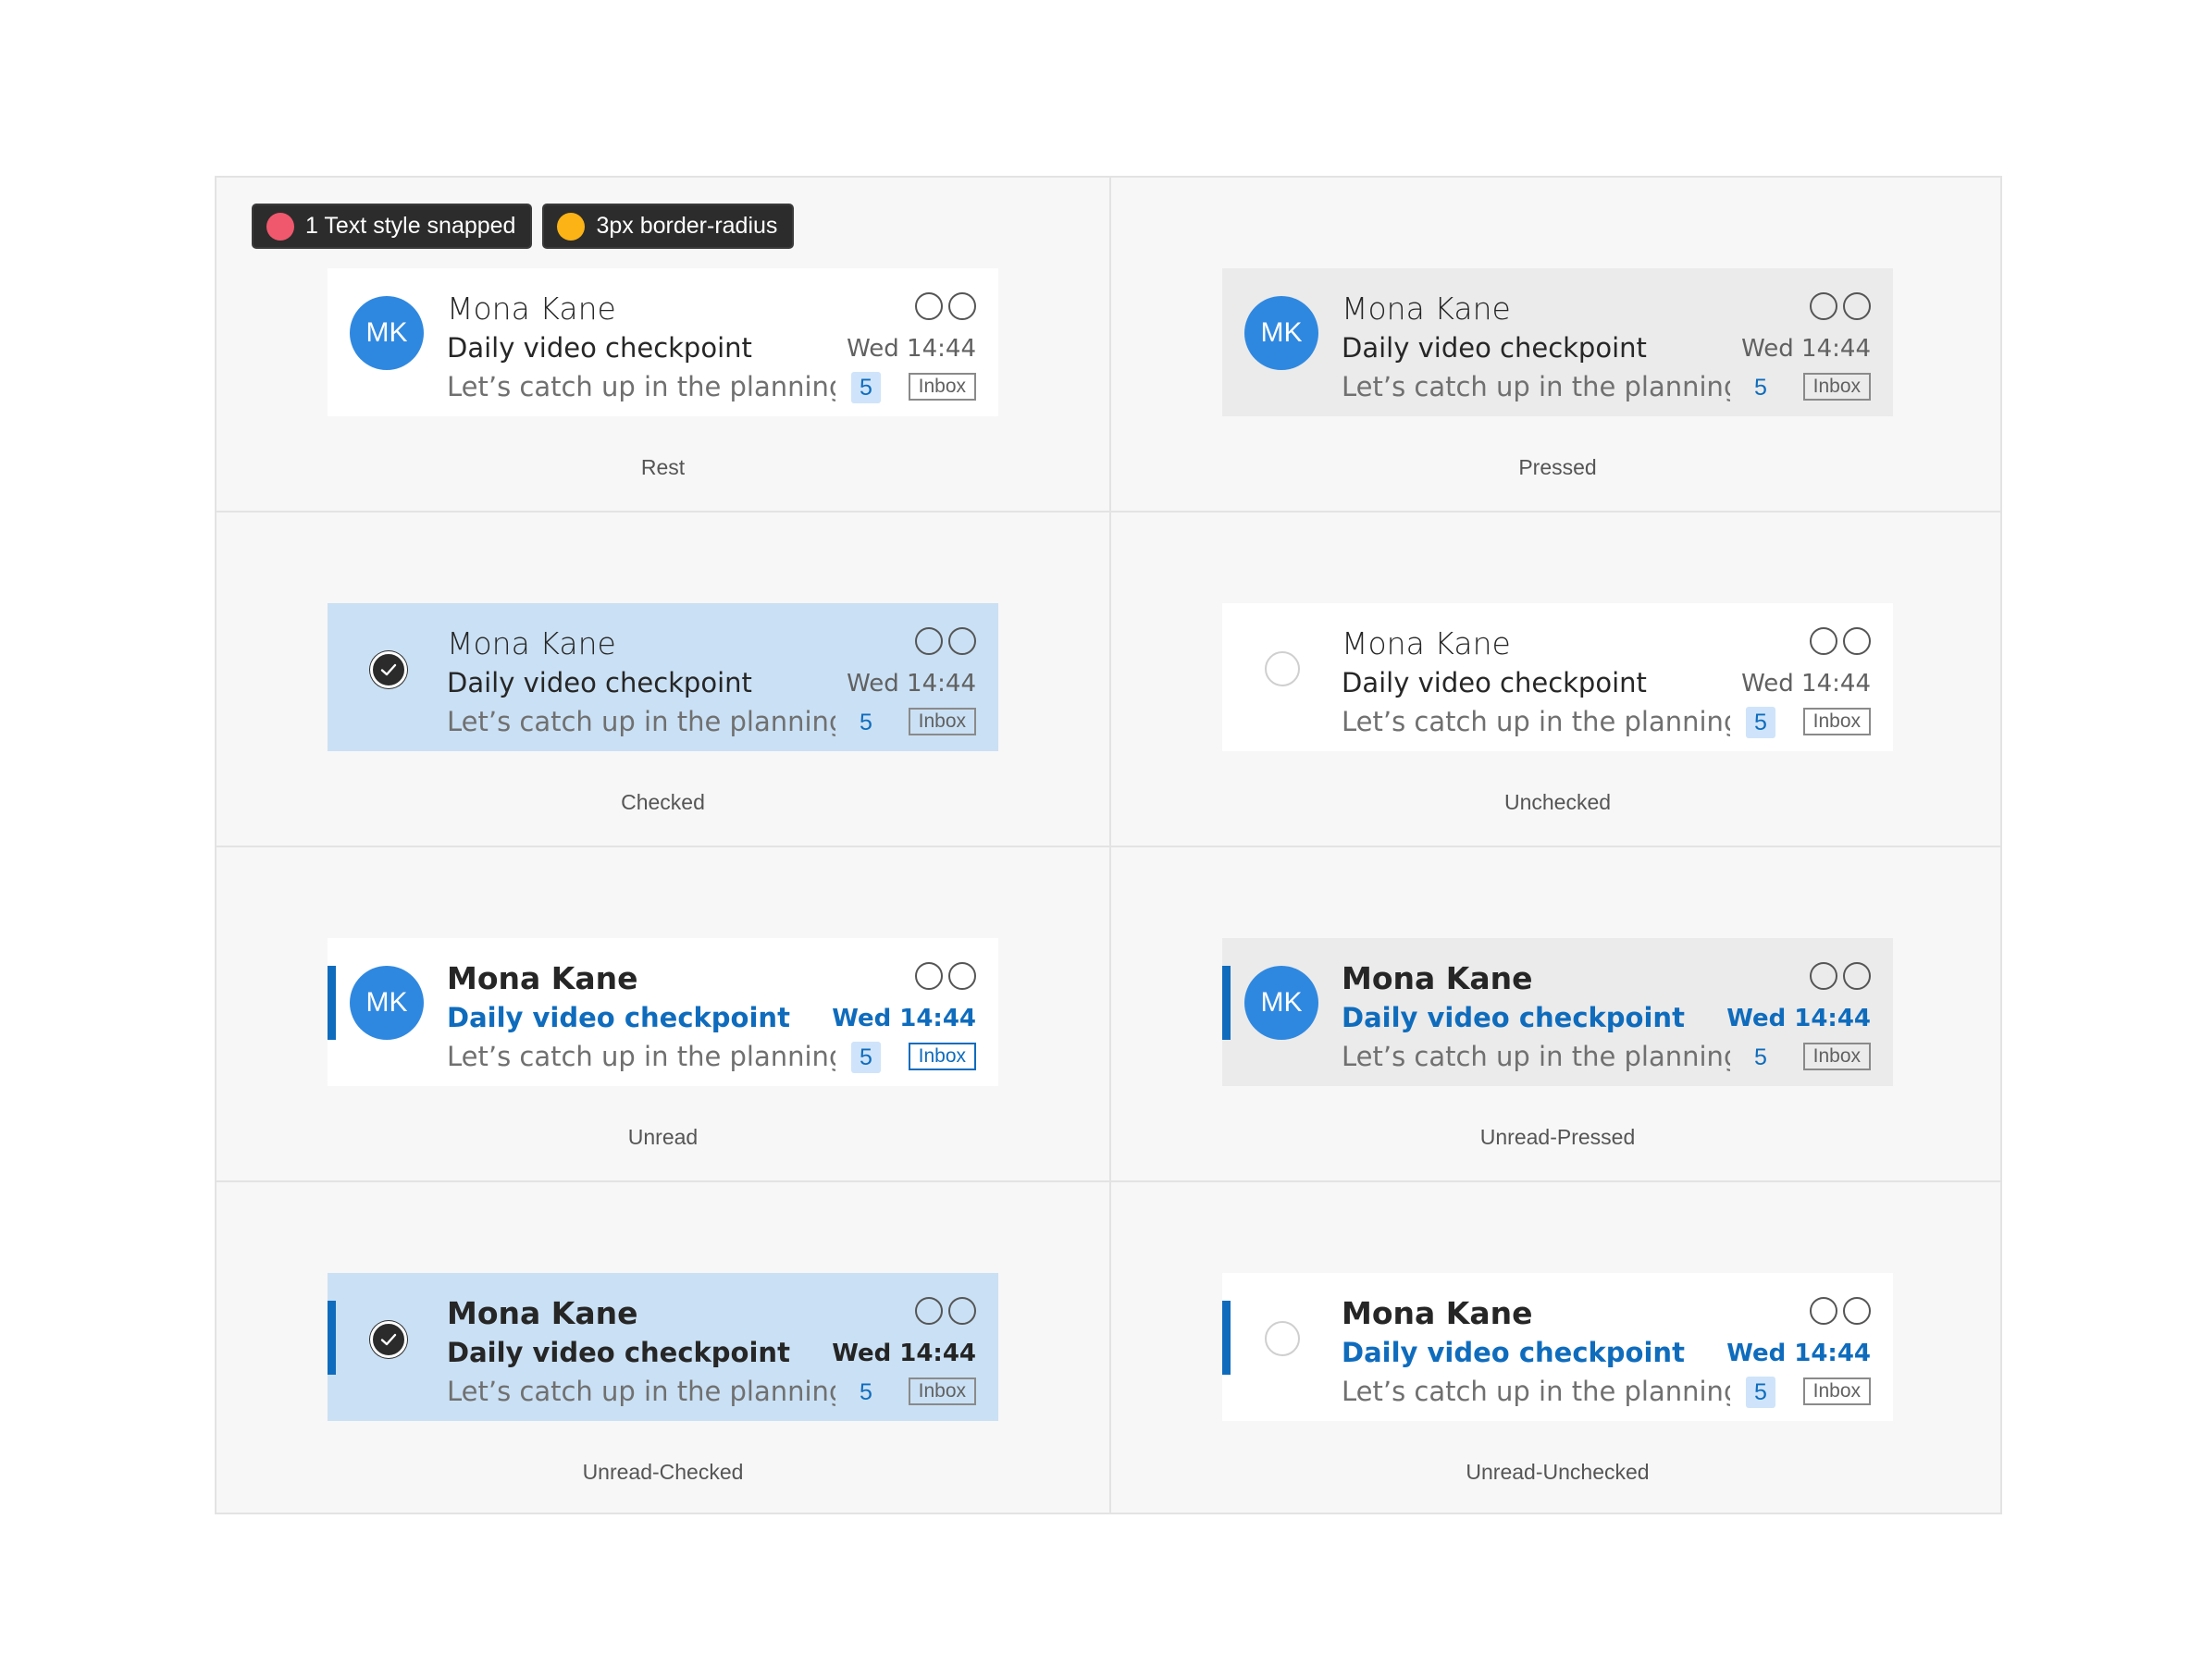 This screenshot has height=1680, width=2202. What do you see at coordinates (663, 1137) in the screenshot?
I see `state-caption: Unread` at bounding box center [663, 1137].